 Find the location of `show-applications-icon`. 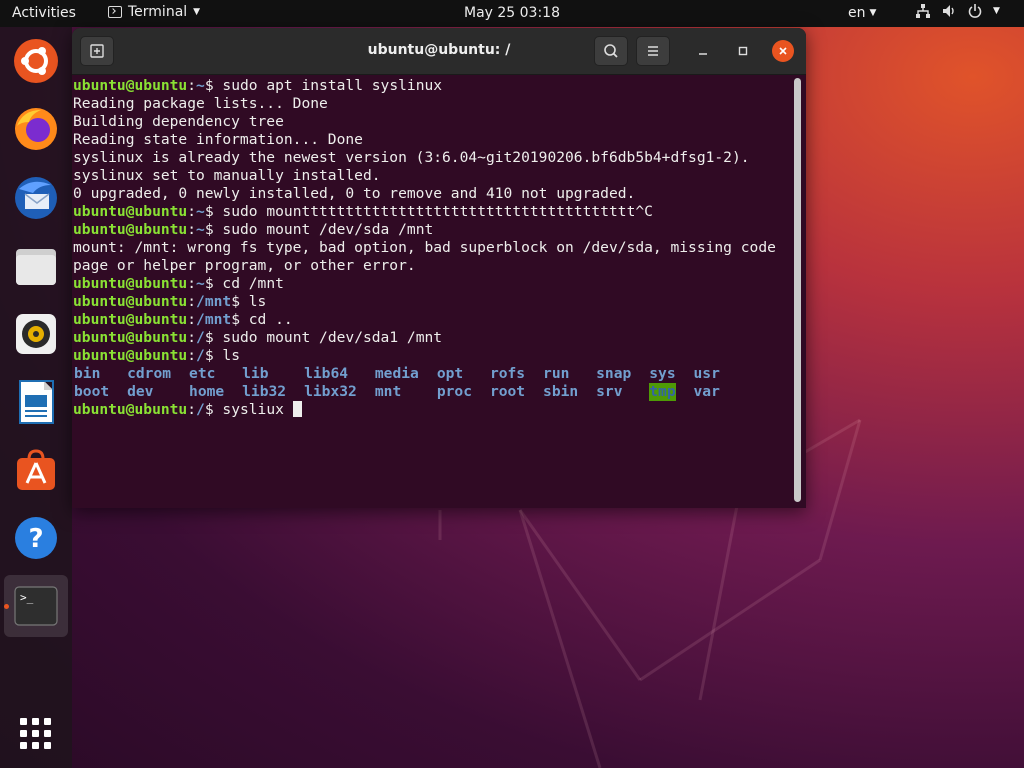

show-applications-icon is located at coordinates (36, 734).